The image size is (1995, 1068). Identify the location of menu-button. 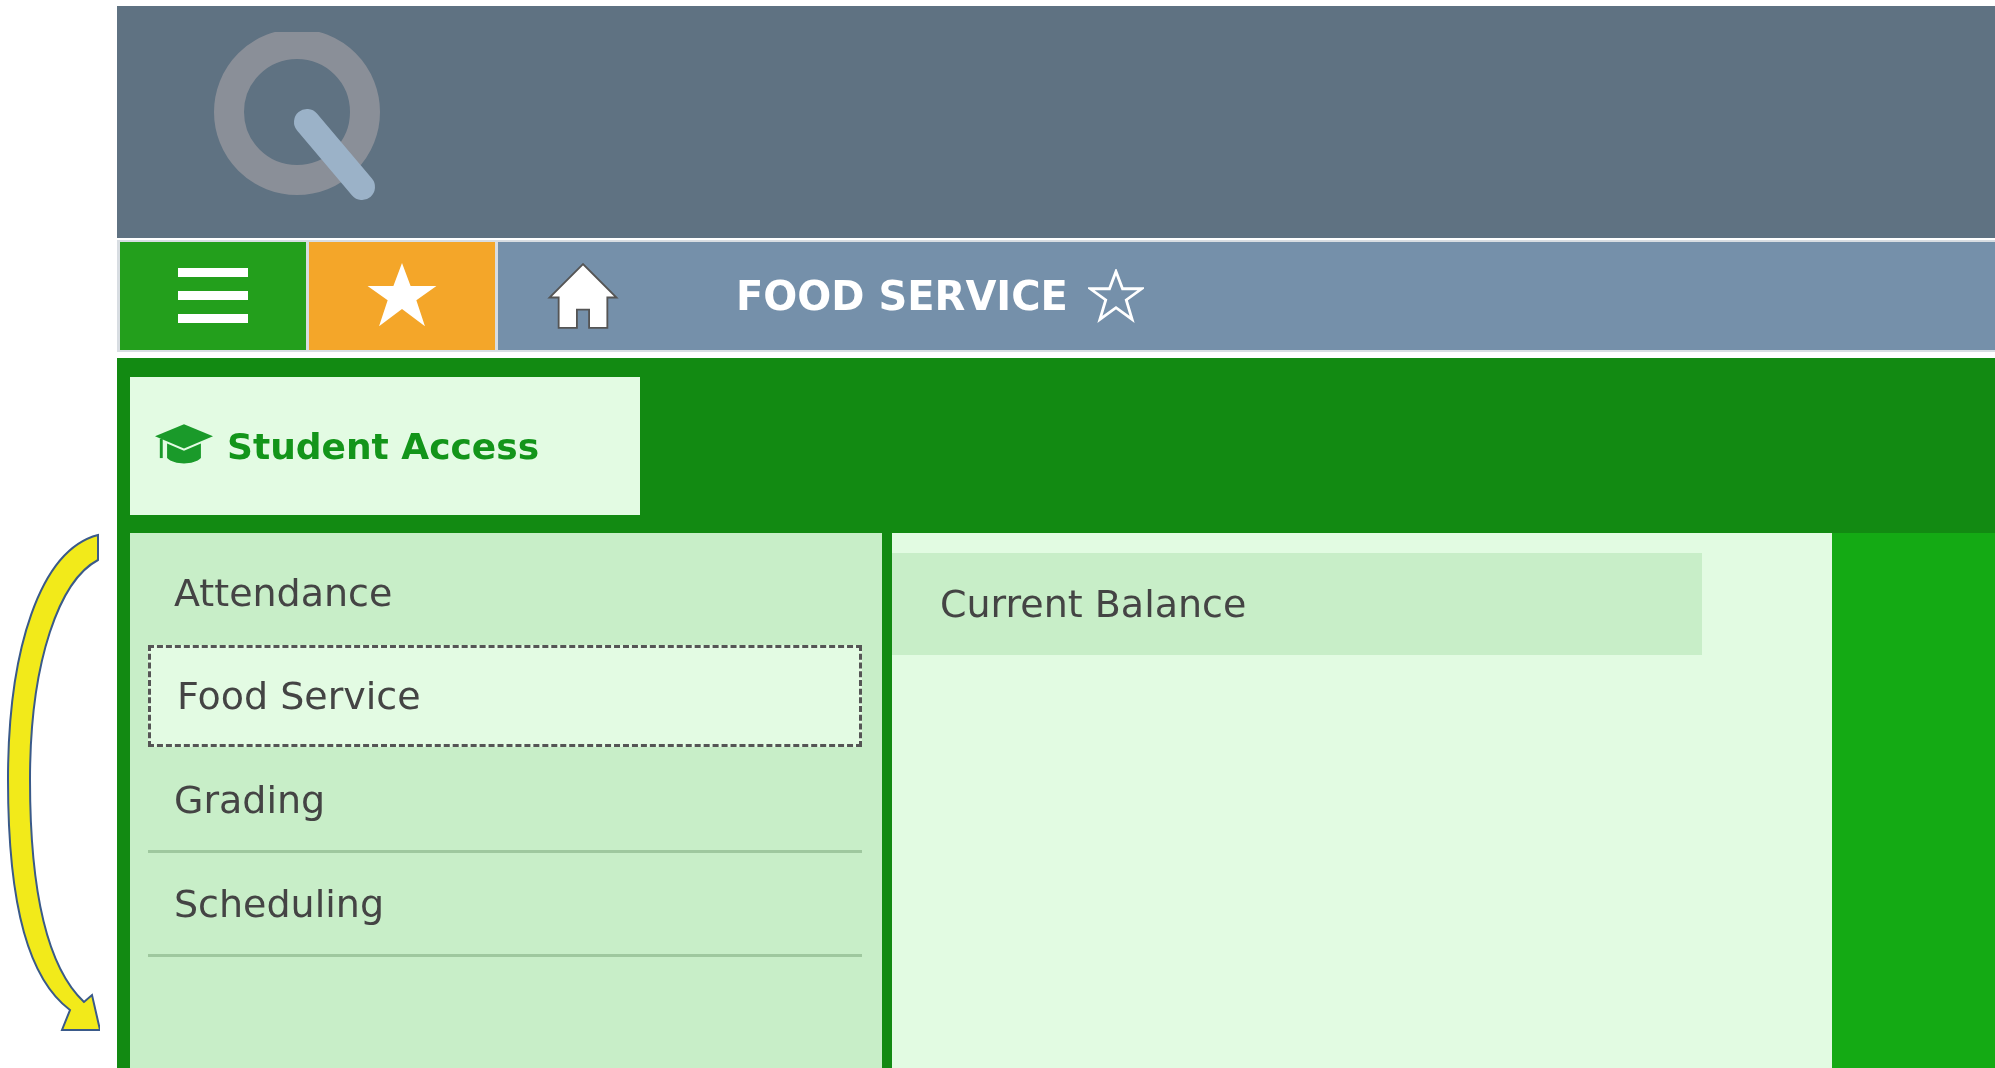
(213, 296).